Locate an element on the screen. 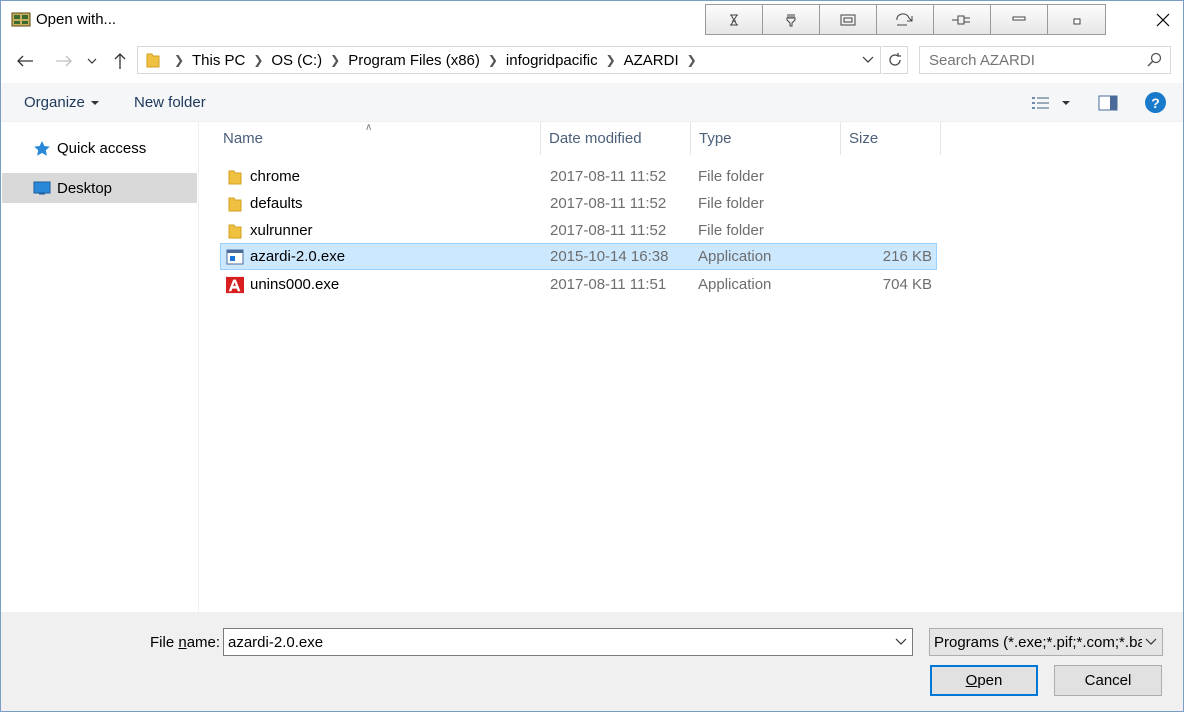  back-button is located at coordinates (25, 61).